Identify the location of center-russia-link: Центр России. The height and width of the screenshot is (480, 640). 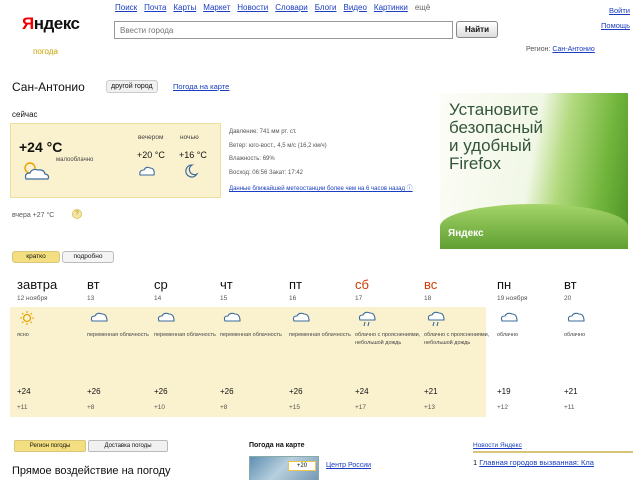
(348, 465).